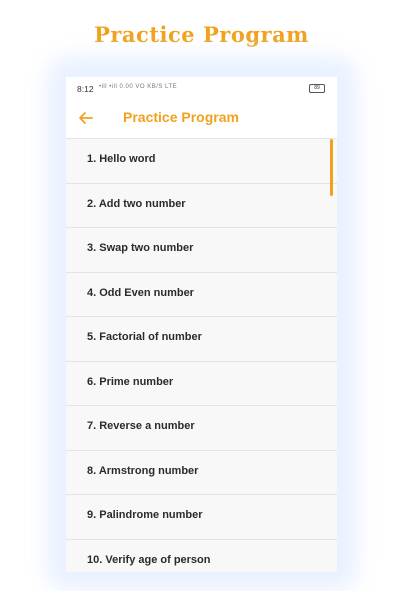 The image size is (403, 591). I want to click on list-item: 5. Factorial of number, so click(201, 339).